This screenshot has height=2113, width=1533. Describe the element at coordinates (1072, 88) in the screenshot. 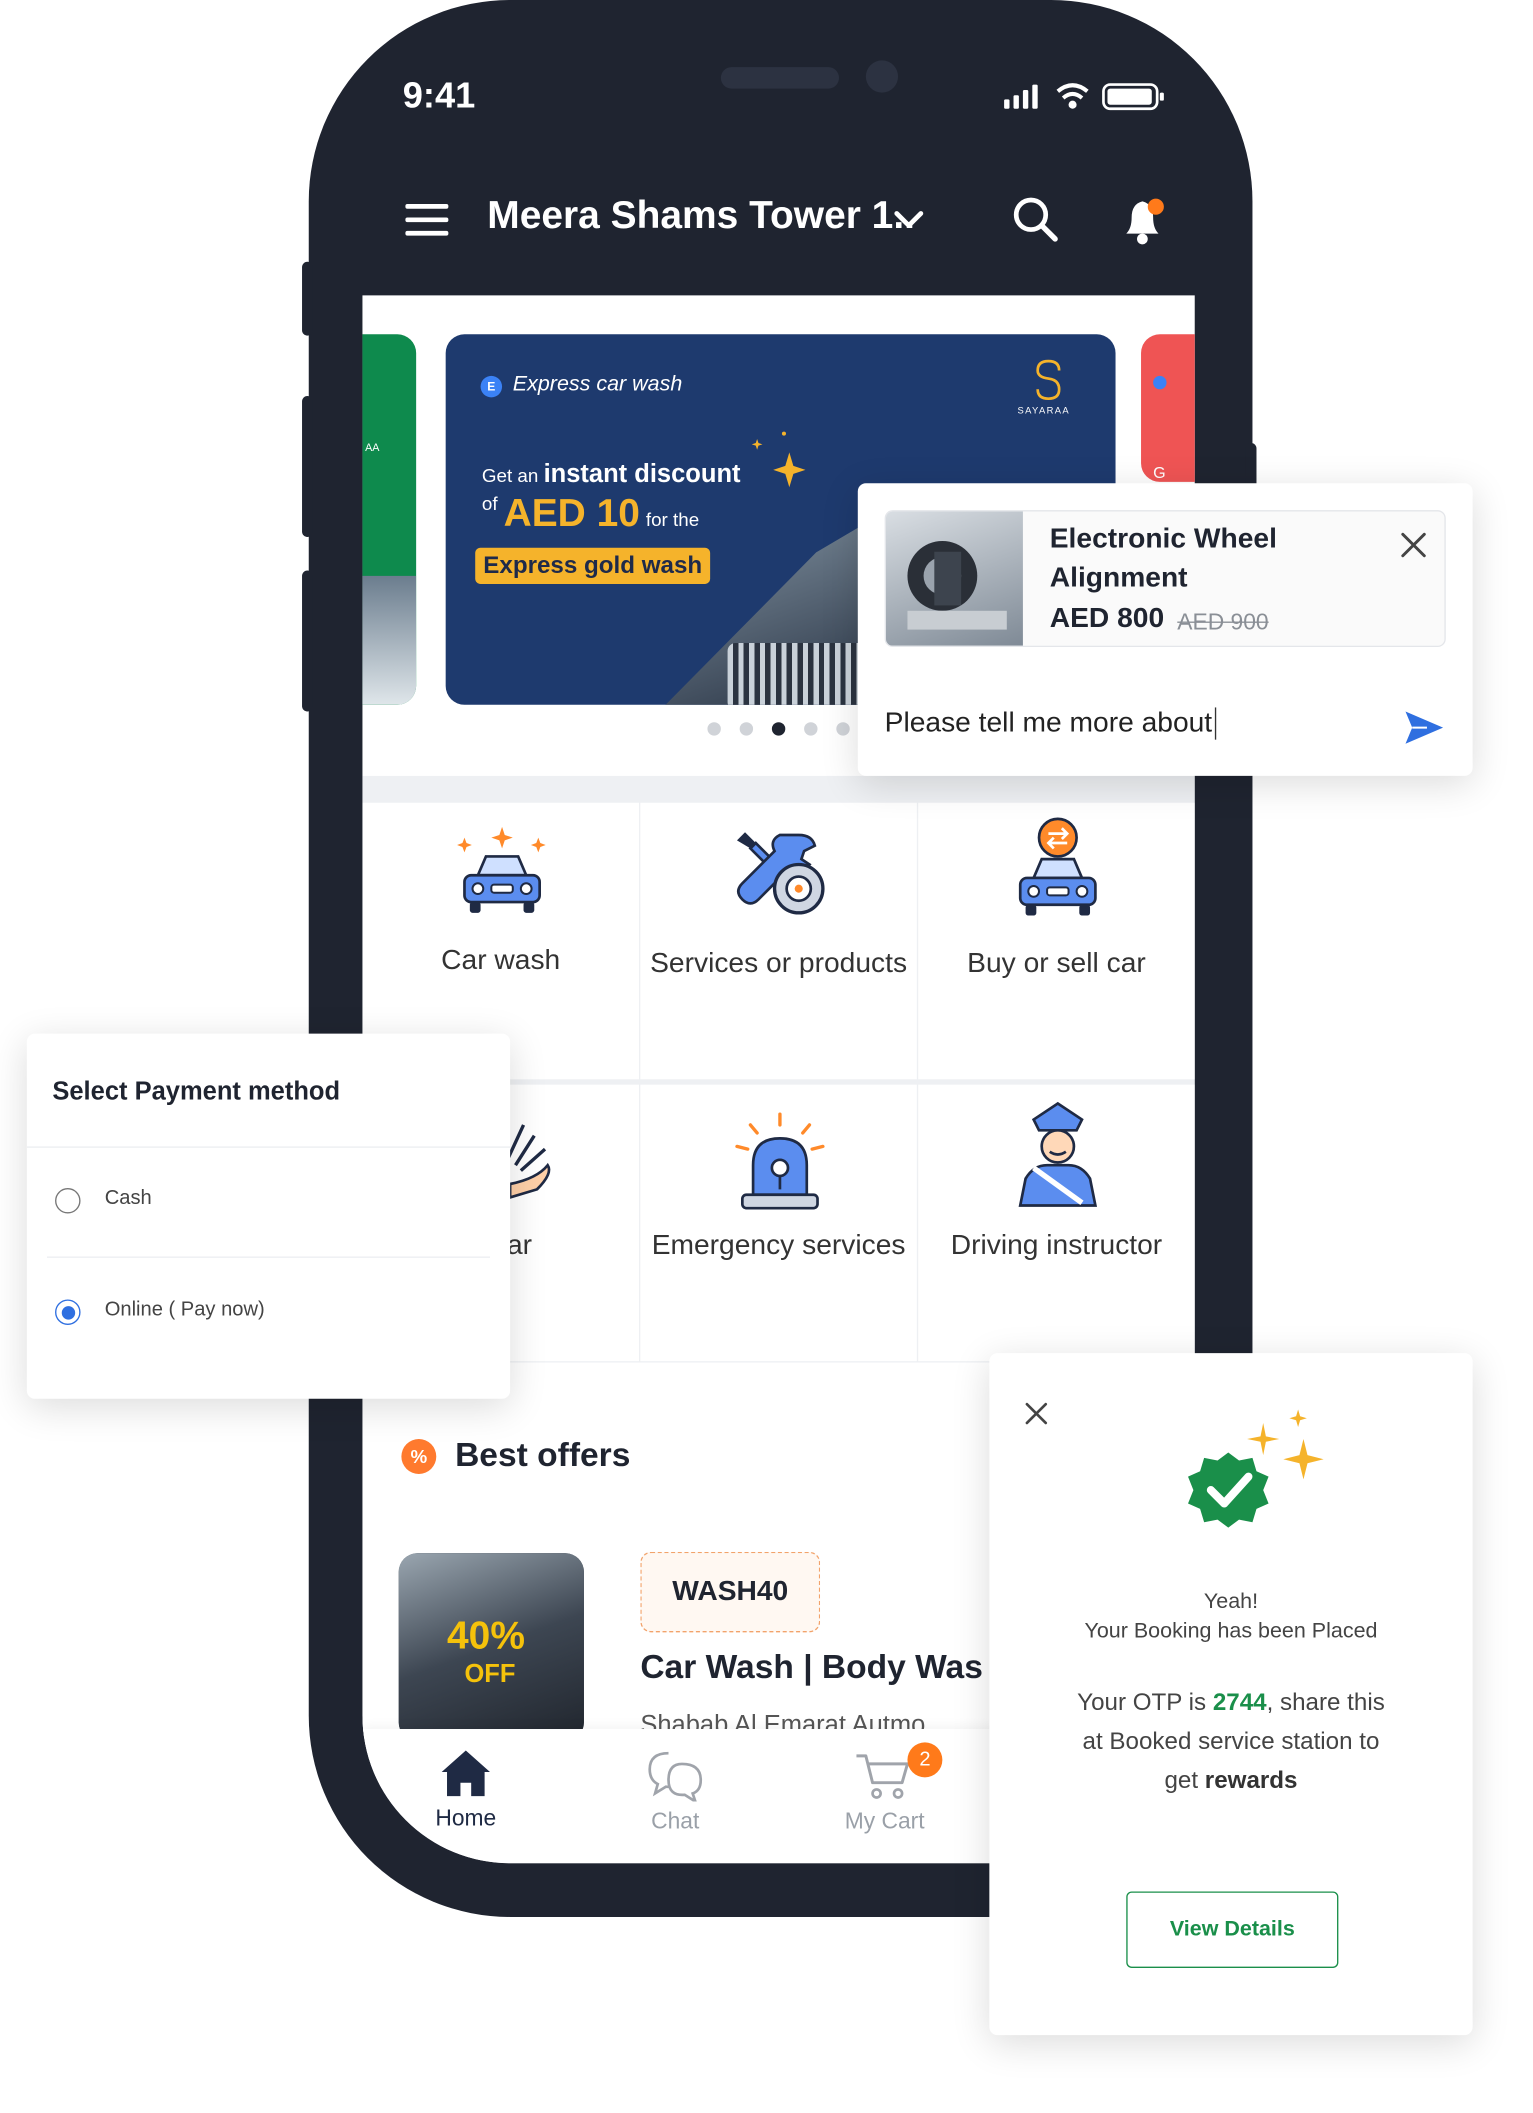

I see `wifi-icon` at that location.